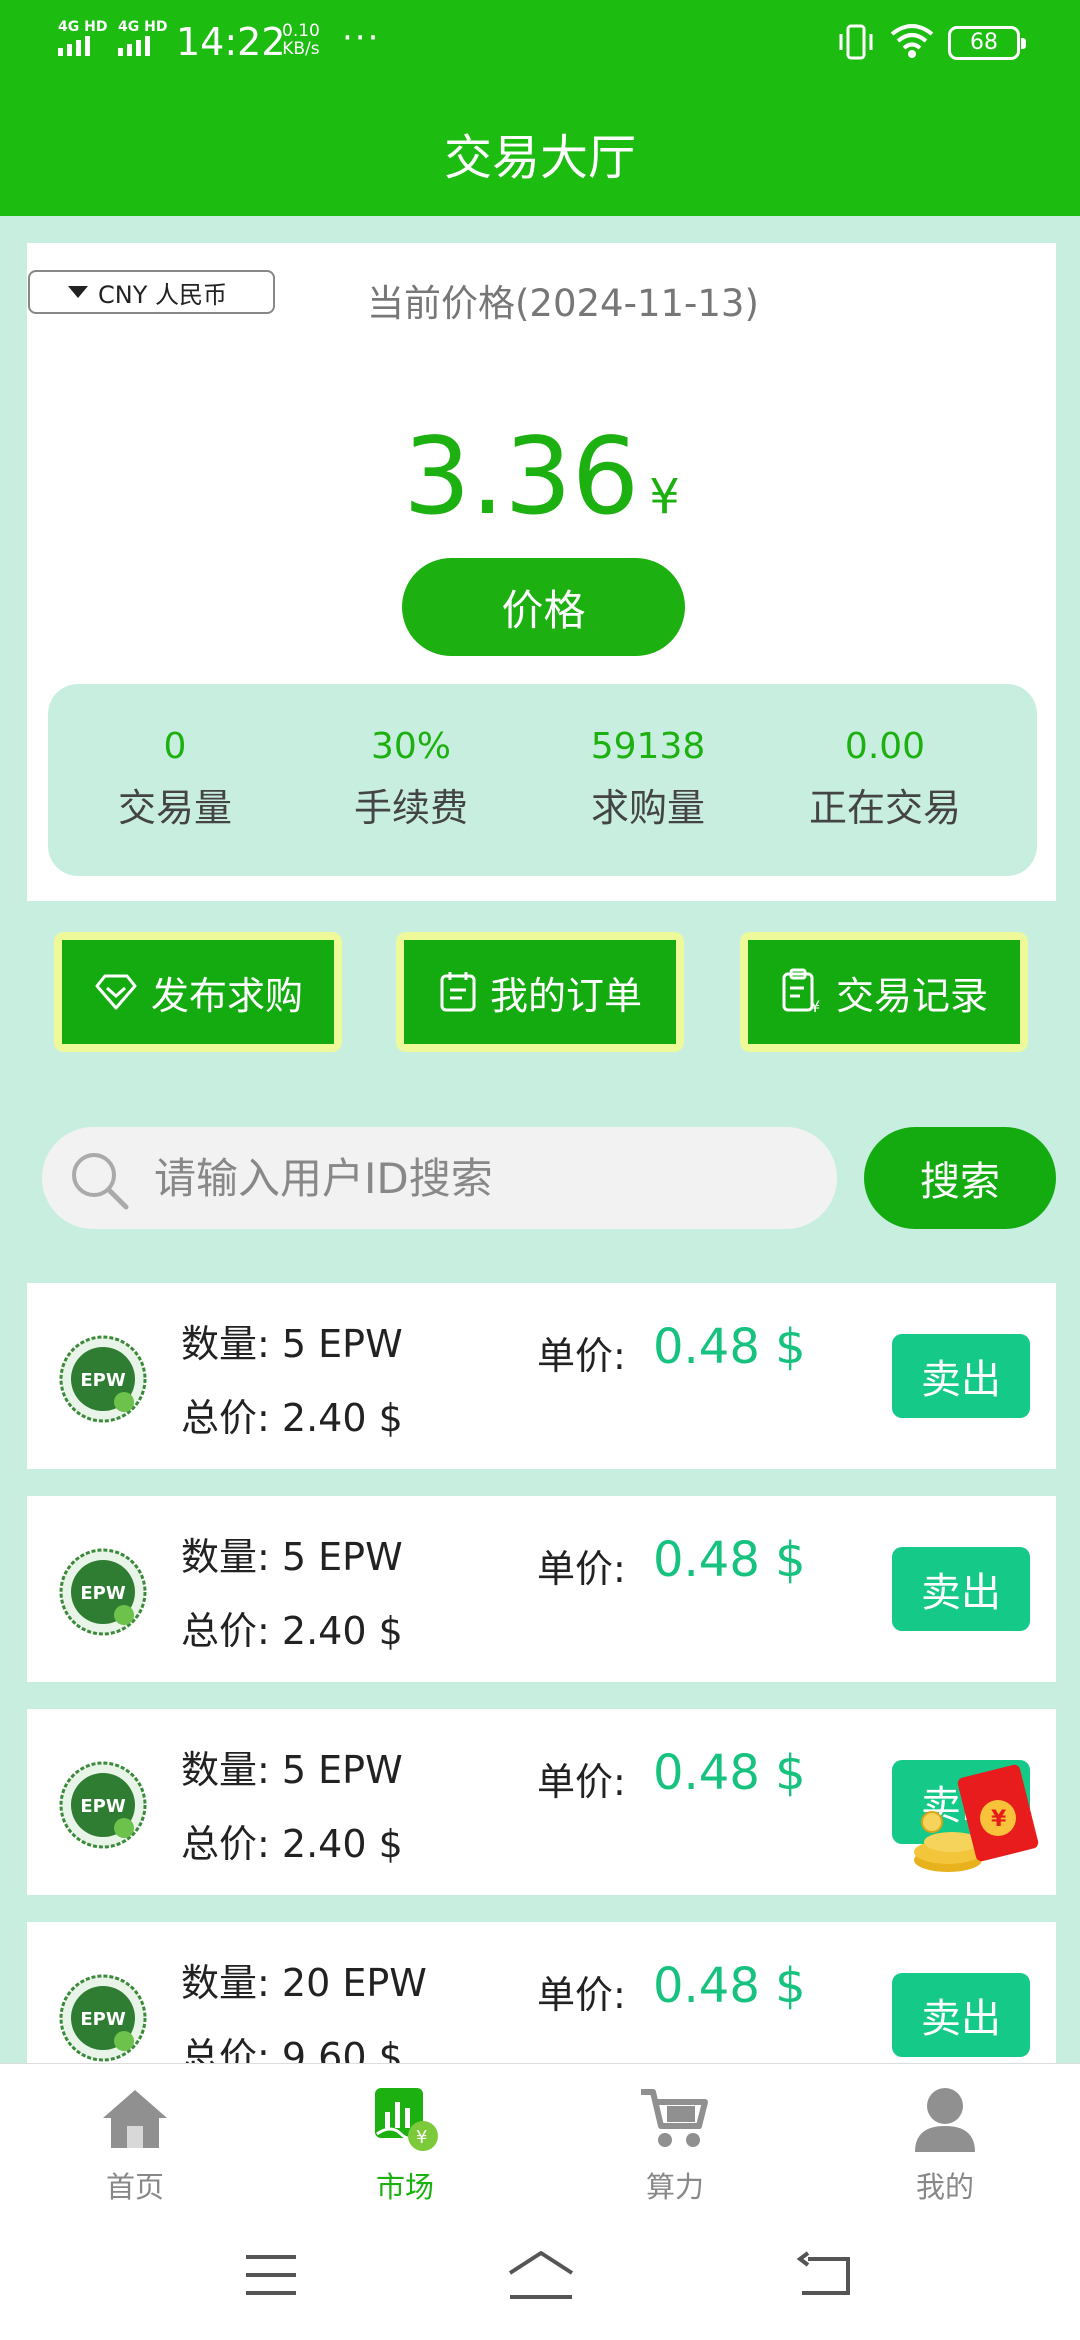  I want to click on menu-icon, so click(271, 2275).